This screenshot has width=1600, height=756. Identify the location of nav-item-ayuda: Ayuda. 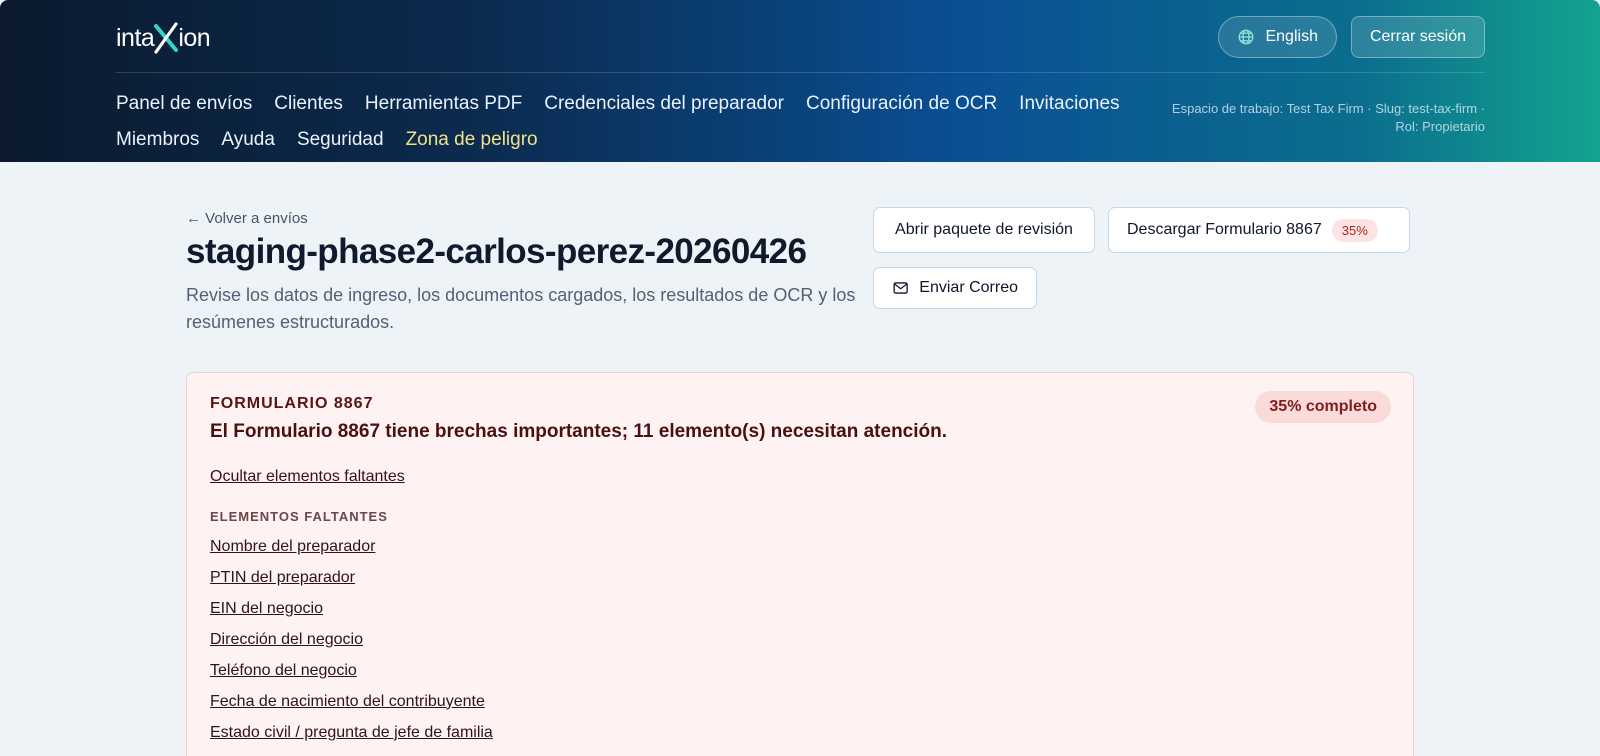
(248, 140).